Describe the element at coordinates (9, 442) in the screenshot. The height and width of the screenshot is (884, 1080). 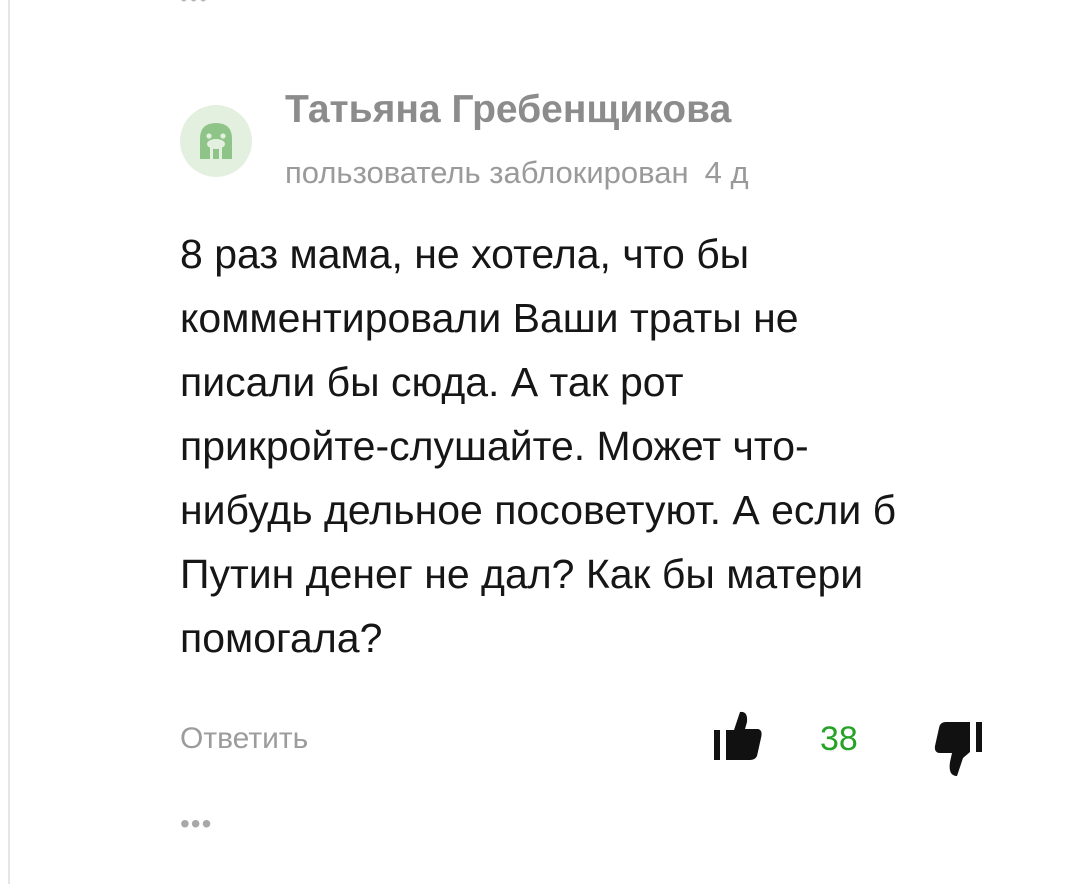
I see `thread-line` at that location.